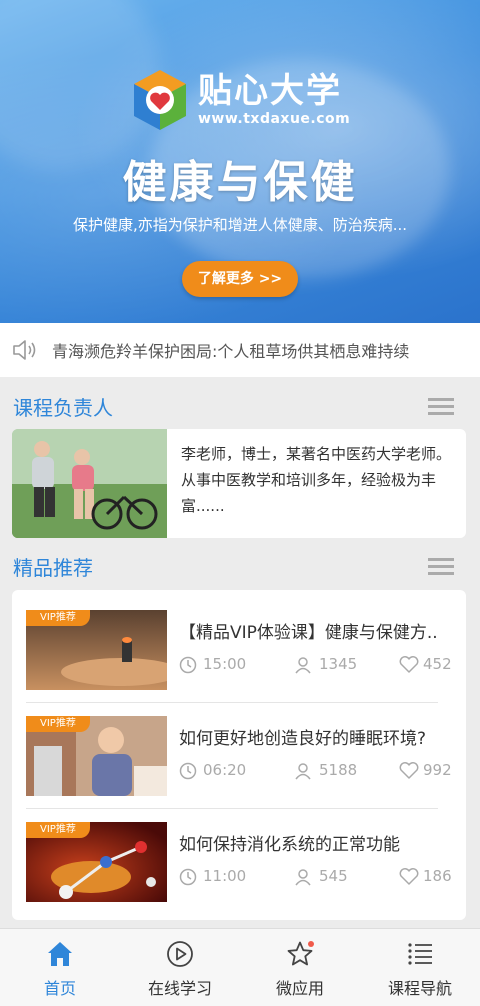  What do you see at coordinates (420, 954) in the screenshot?
I see `list-icon` at bounding box center [420, 954].